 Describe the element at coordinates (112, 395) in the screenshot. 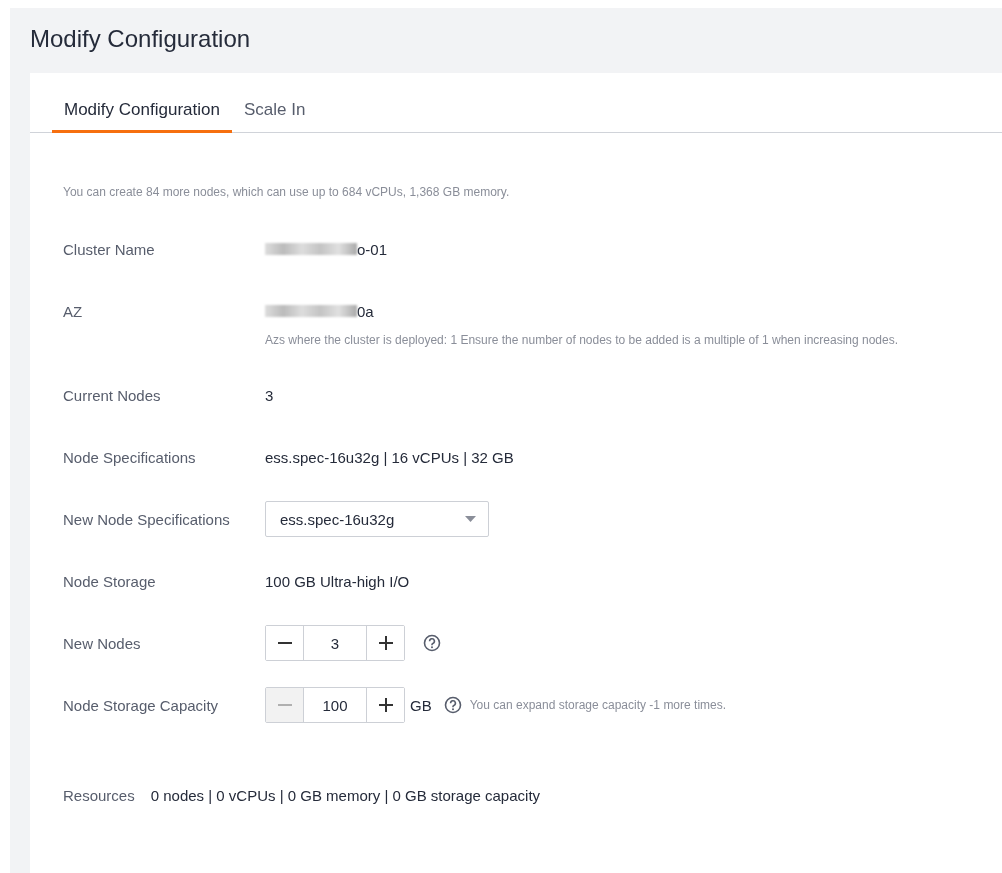

I see `field-label: Current Nodes` at that location.